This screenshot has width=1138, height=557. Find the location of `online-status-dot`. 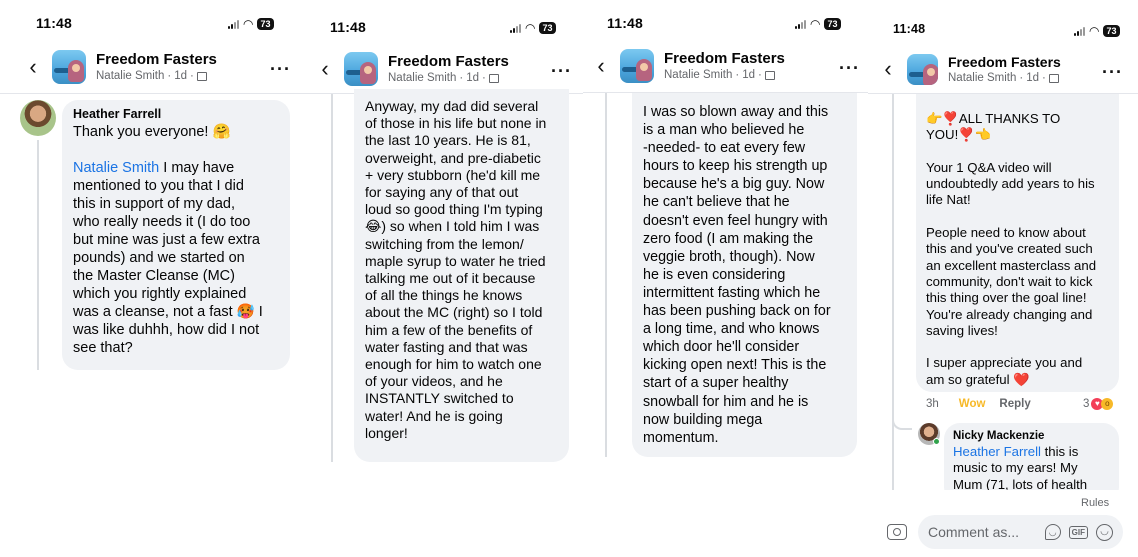

online-status-dot is located at coordinates (936, 441).